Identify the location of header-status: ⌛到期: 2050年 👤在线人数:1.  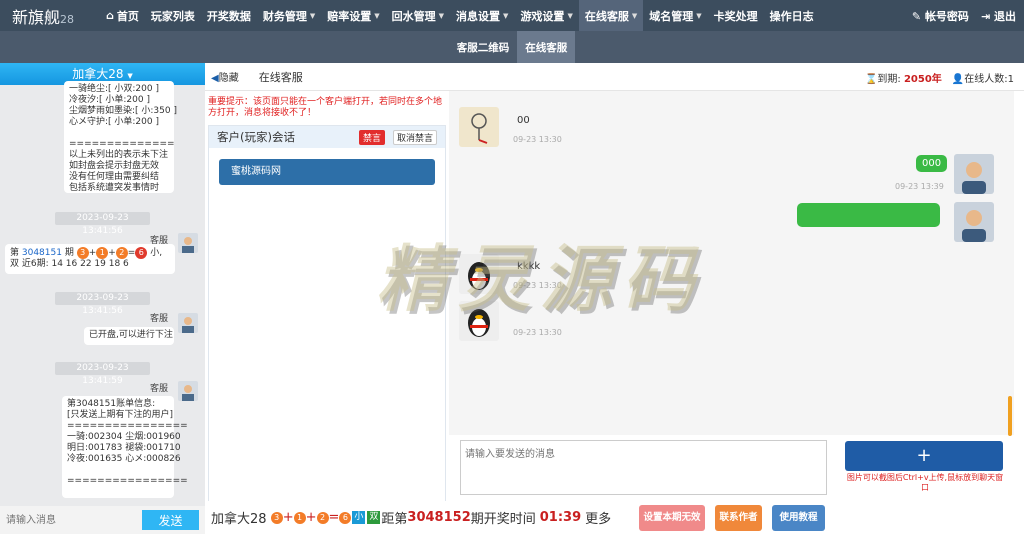
(939, 79).